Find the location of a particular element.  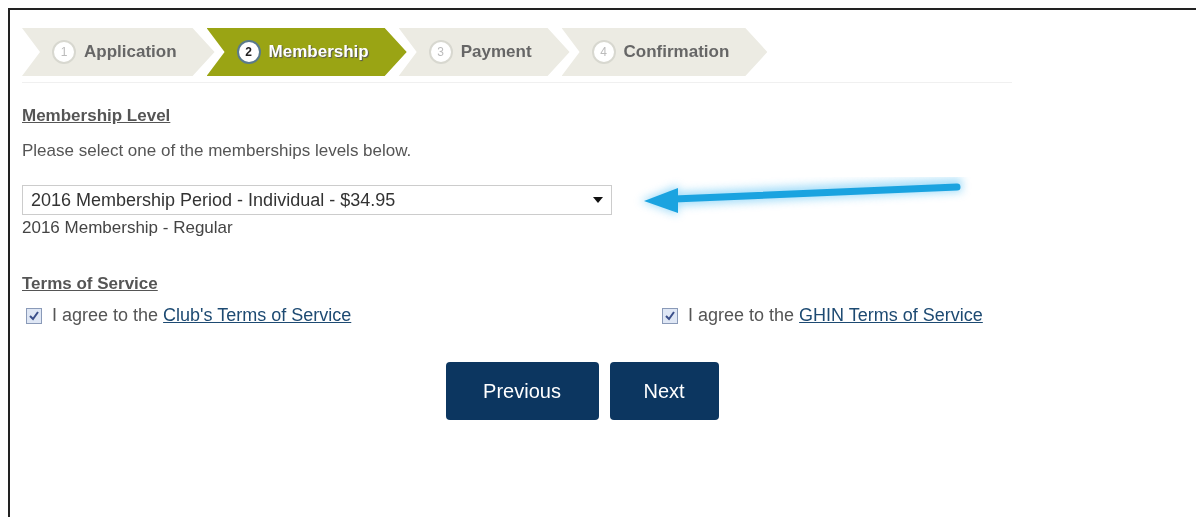

nav-button: Previous is located at coordinates (522, 391).